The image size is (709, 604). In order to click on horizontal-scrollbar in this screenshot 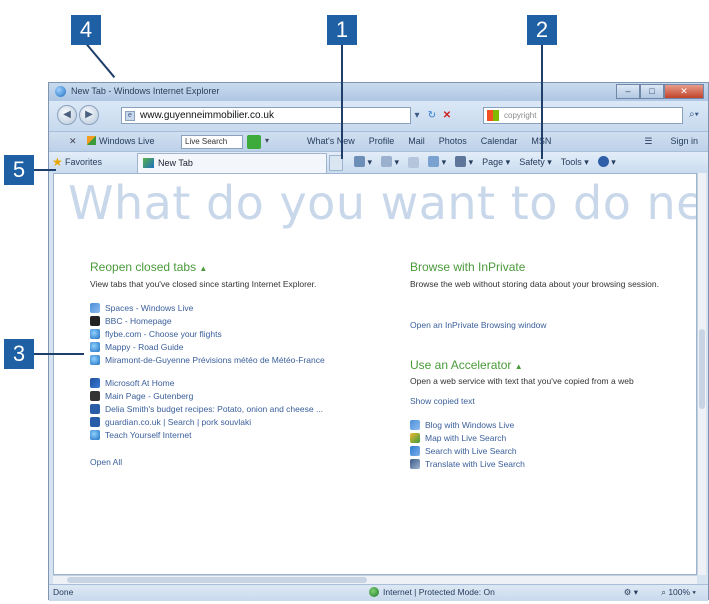, I will do `click(375, 579)`.